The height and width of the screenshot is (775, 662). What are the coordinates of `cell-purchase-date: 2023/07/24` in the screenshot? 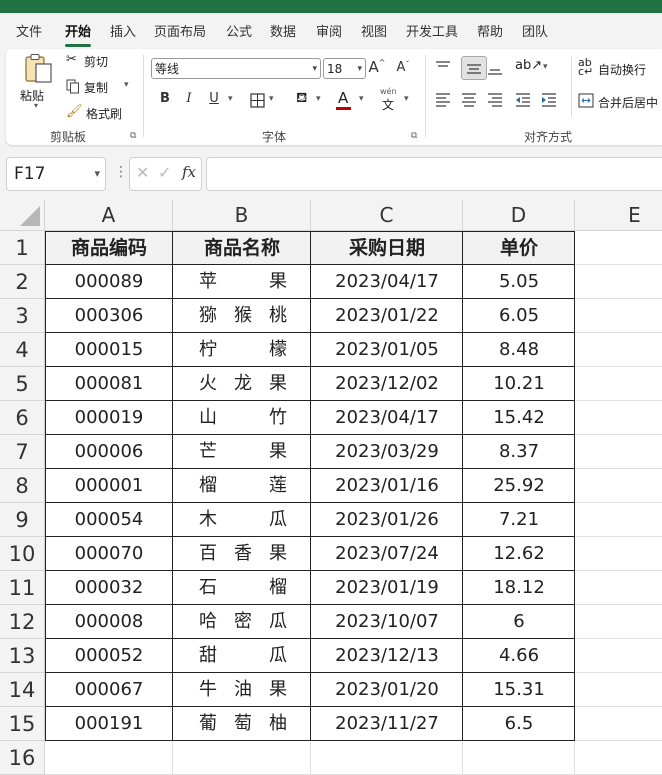 It's located at (387, 554).